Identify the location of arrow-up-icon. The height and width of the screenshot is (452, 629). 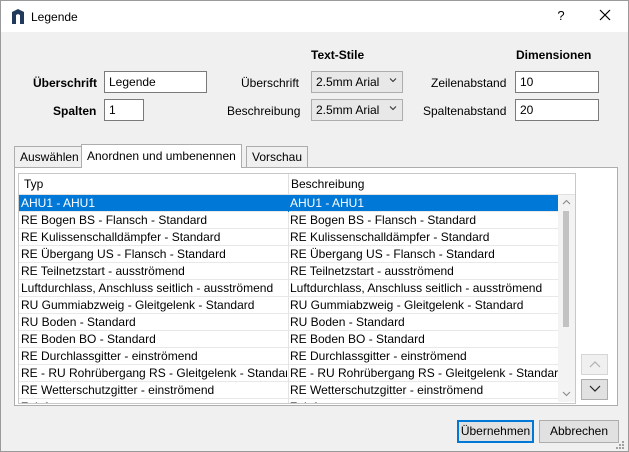
(594, 364).